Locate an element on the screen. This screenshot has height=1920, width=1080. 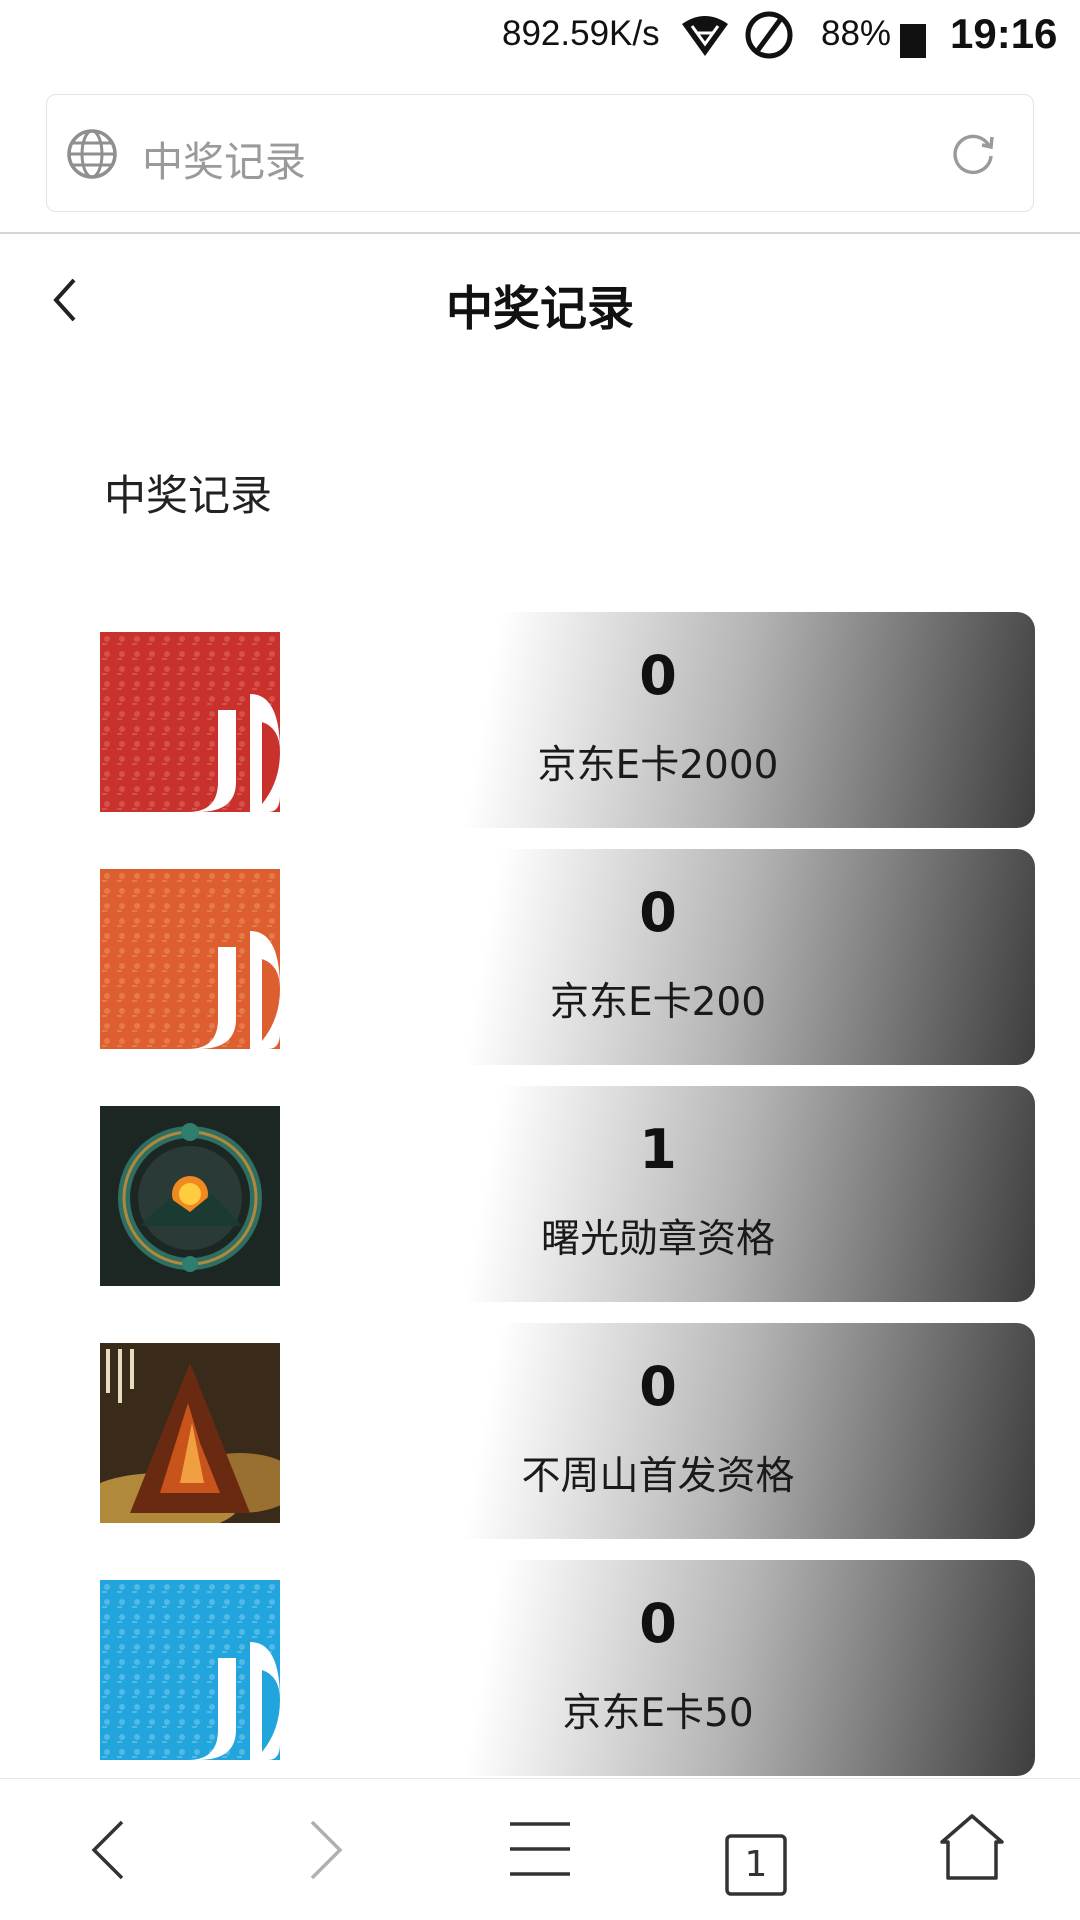
back-icon is located at coordinates (109, 1850).